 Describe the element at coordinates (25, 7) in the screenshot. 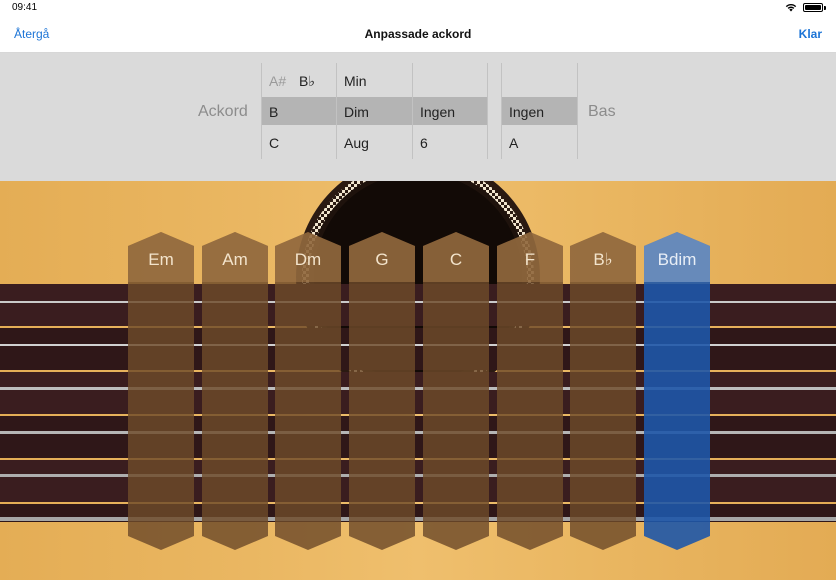

I see `status-time: 09:41` at that location.